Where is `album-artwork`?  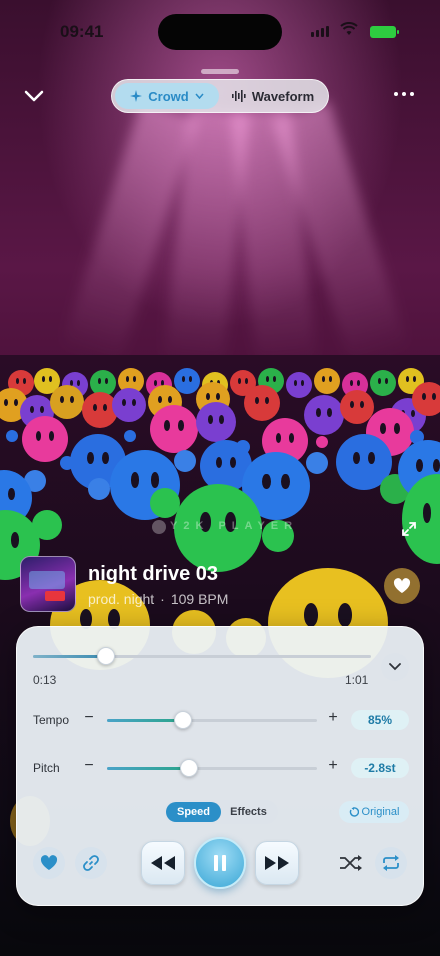 album-artwork is located at coordinates (48, 584).